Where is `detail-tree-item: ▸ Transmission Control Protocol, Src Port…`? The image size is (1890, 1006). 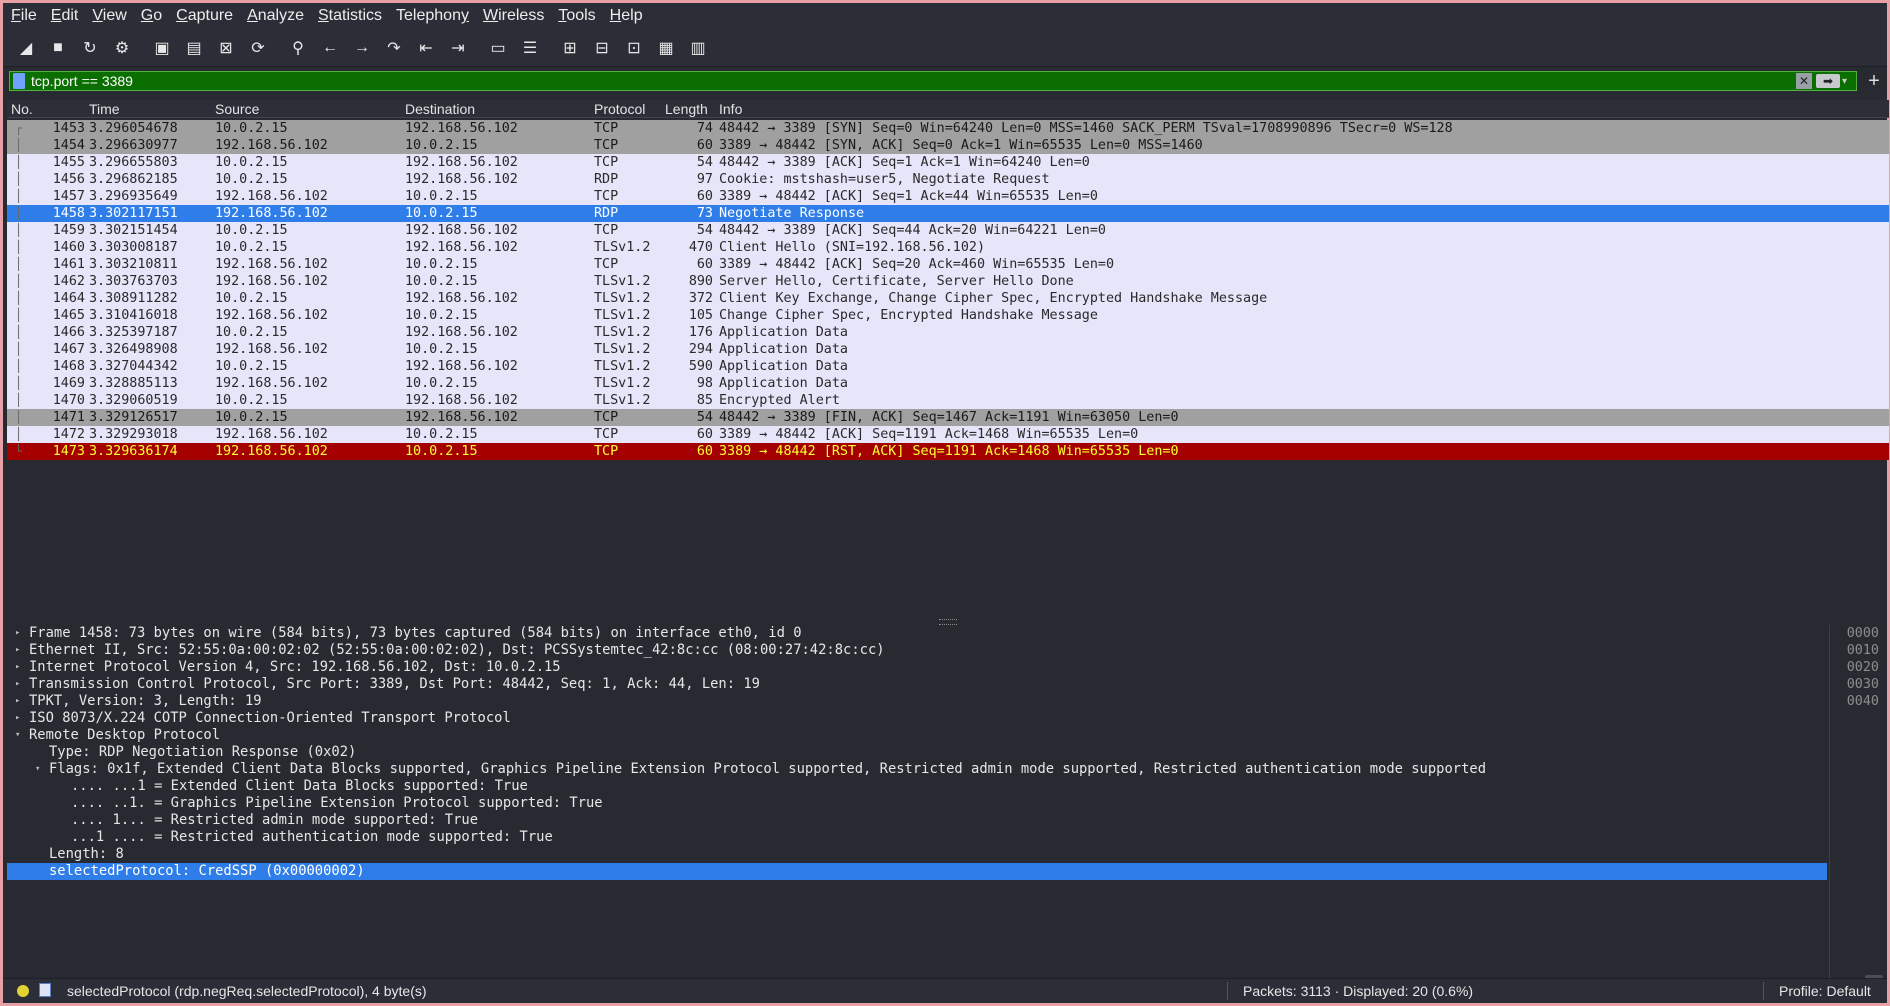
detail-tree-item: ▸ Transmission Control Protocol, Src Port… is located at coordinates (917, 684).